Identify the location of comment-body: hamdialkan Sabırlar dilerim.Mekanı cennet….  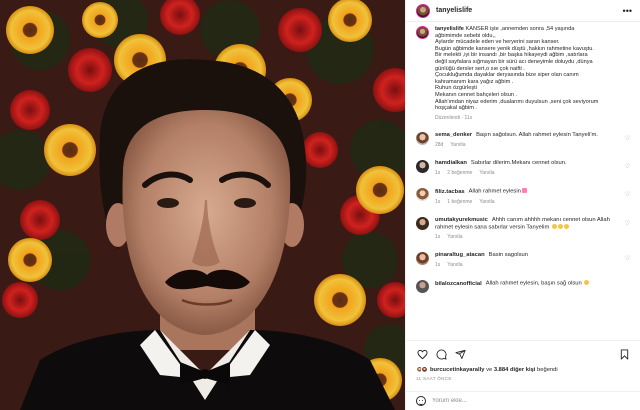
(530, 168).